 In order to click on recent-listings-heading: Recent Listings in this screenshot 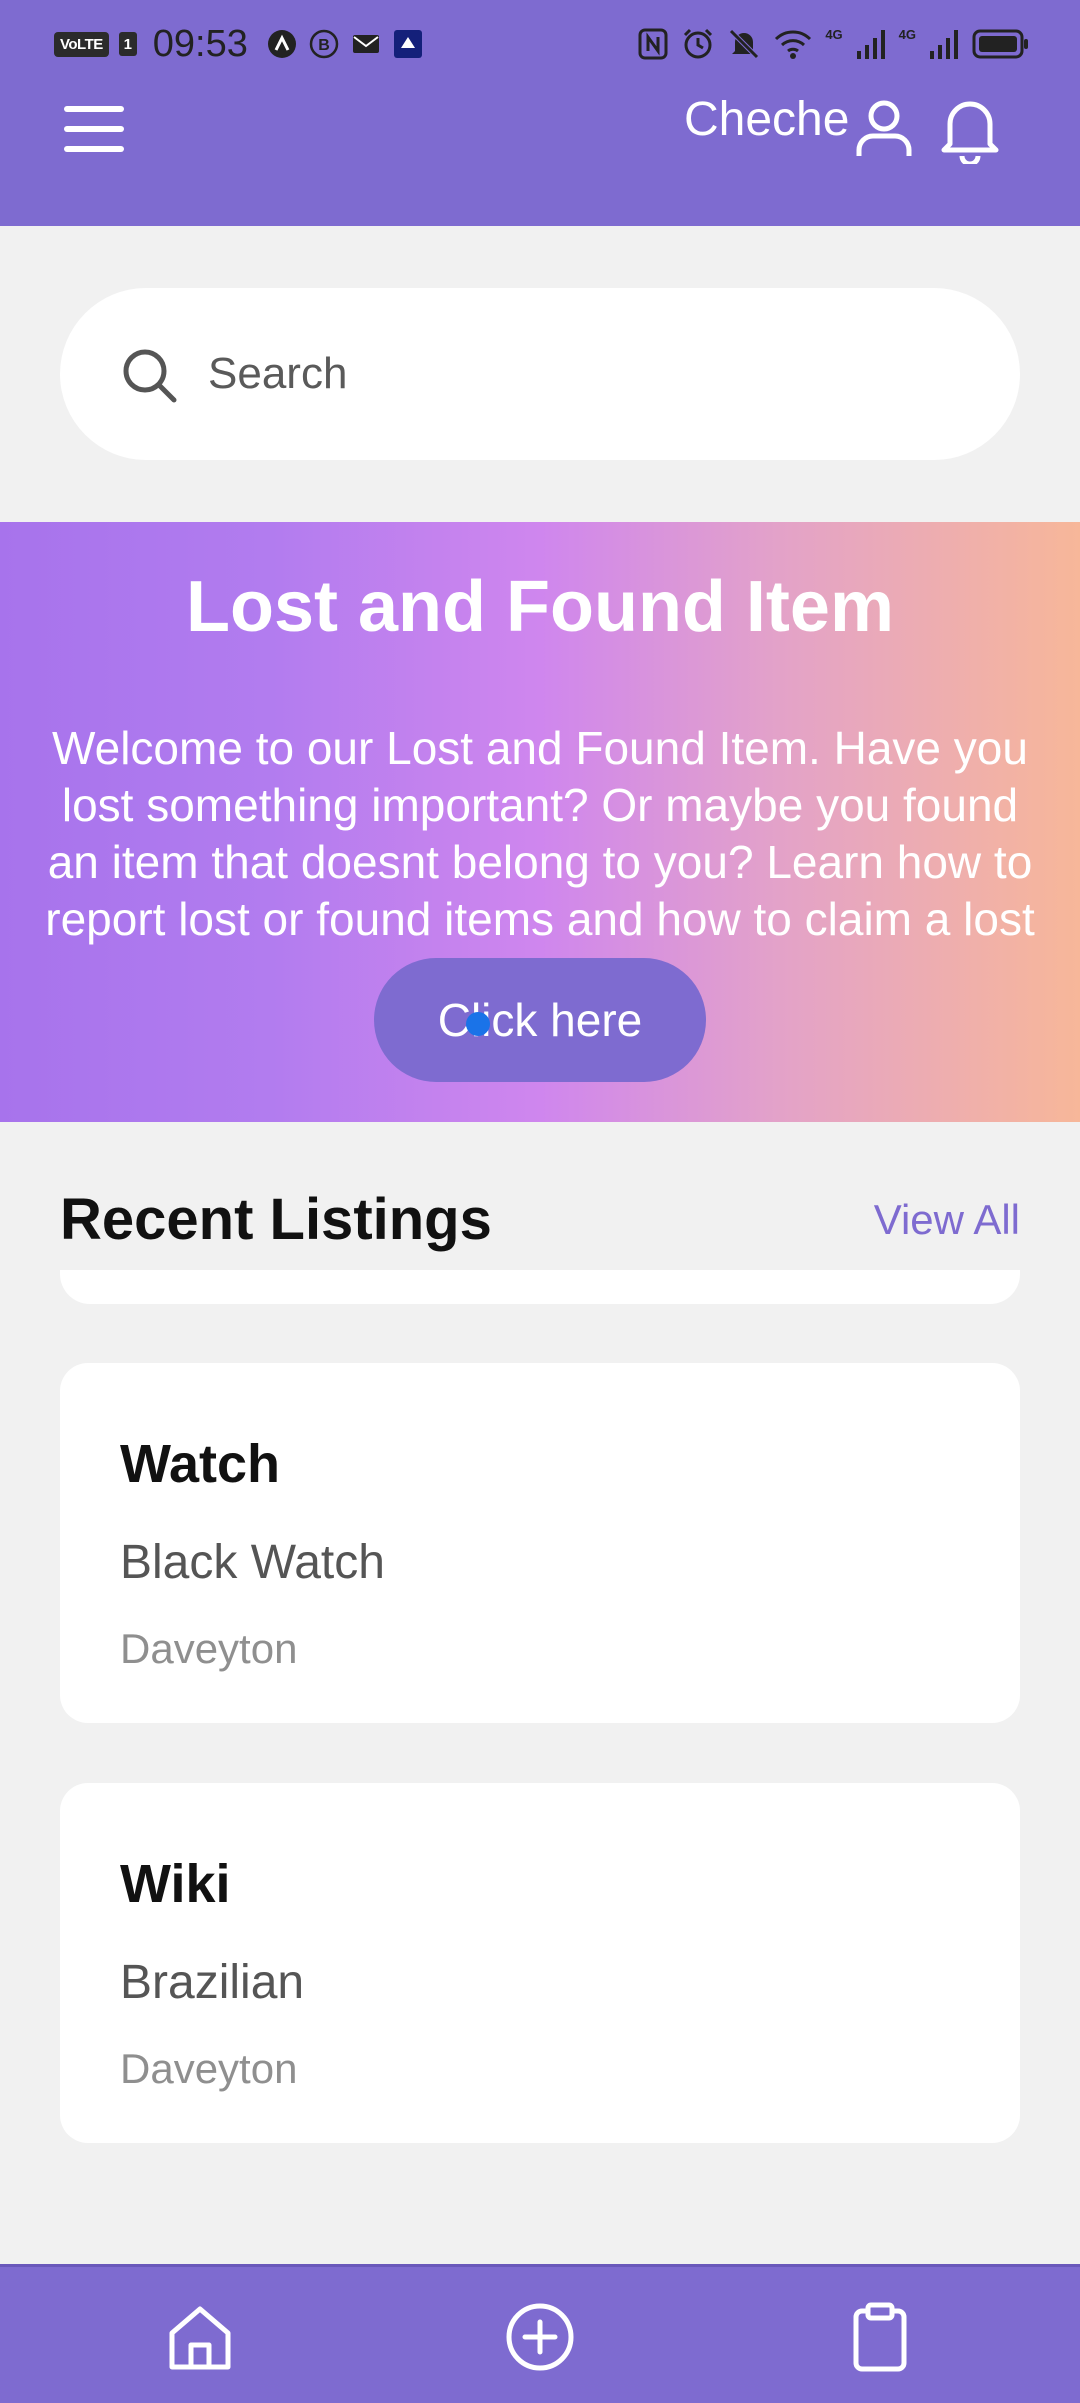, I will do `click(276, 1219)`.